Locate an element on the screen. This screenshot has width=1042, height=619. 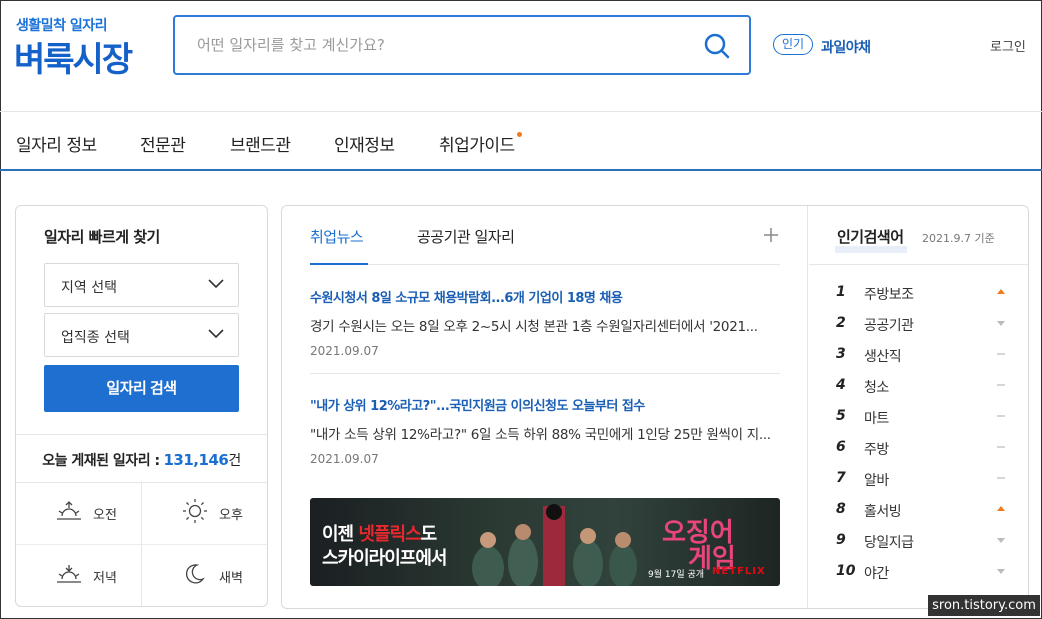
tab-job-news: 취업뉴스 is located at coordinates (337, 236).